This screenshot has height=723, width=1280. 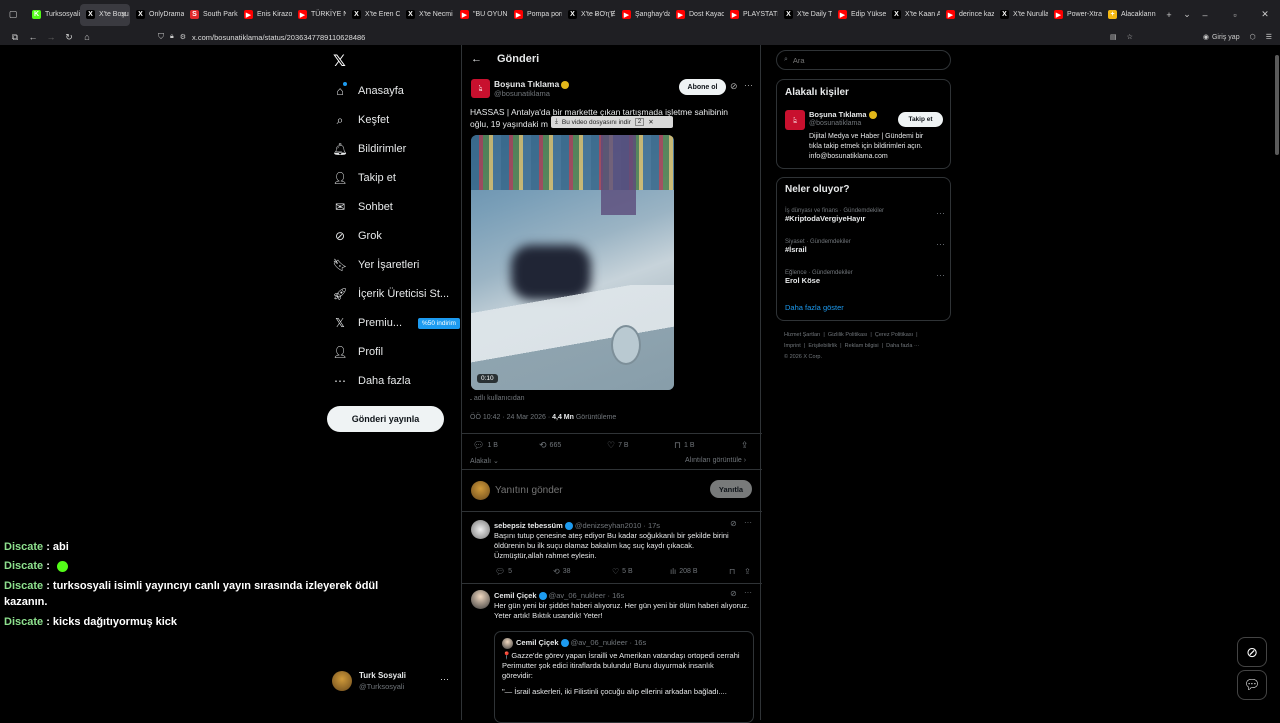 What do you see at coordinates (814, 307) in the screenshot?
I see `show-more-link: Daha fazla göster` at bounding box center [814, 307].